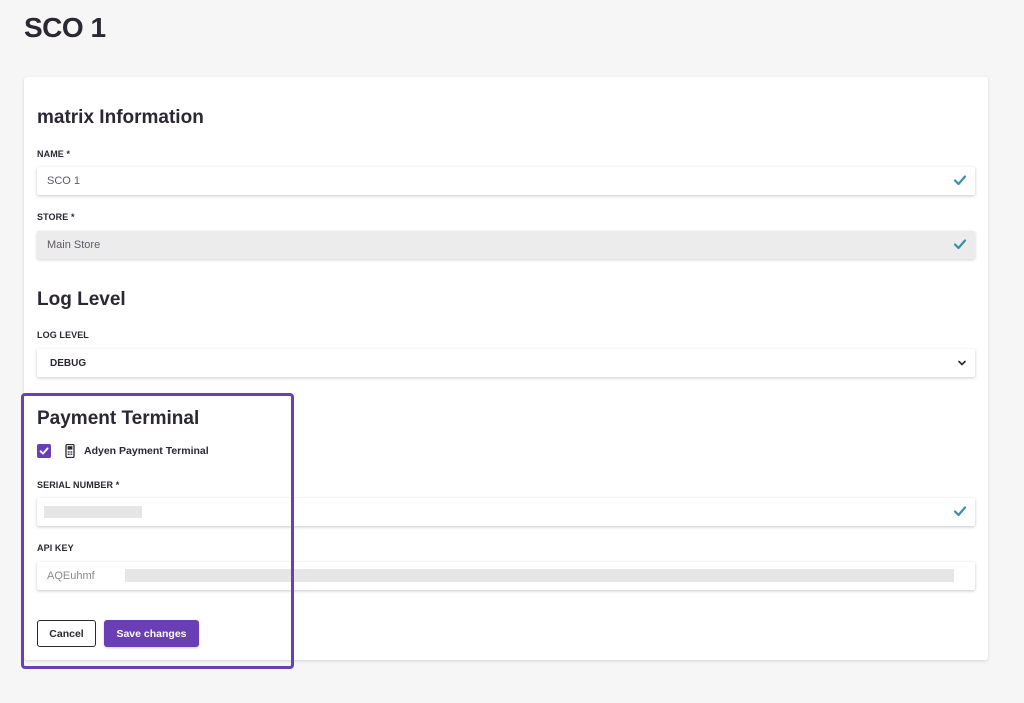 The width and height of the screenshot is (1024, 703). I want to click on serial-number-label-text: SERIAL NUMBER, so click(75, 485).